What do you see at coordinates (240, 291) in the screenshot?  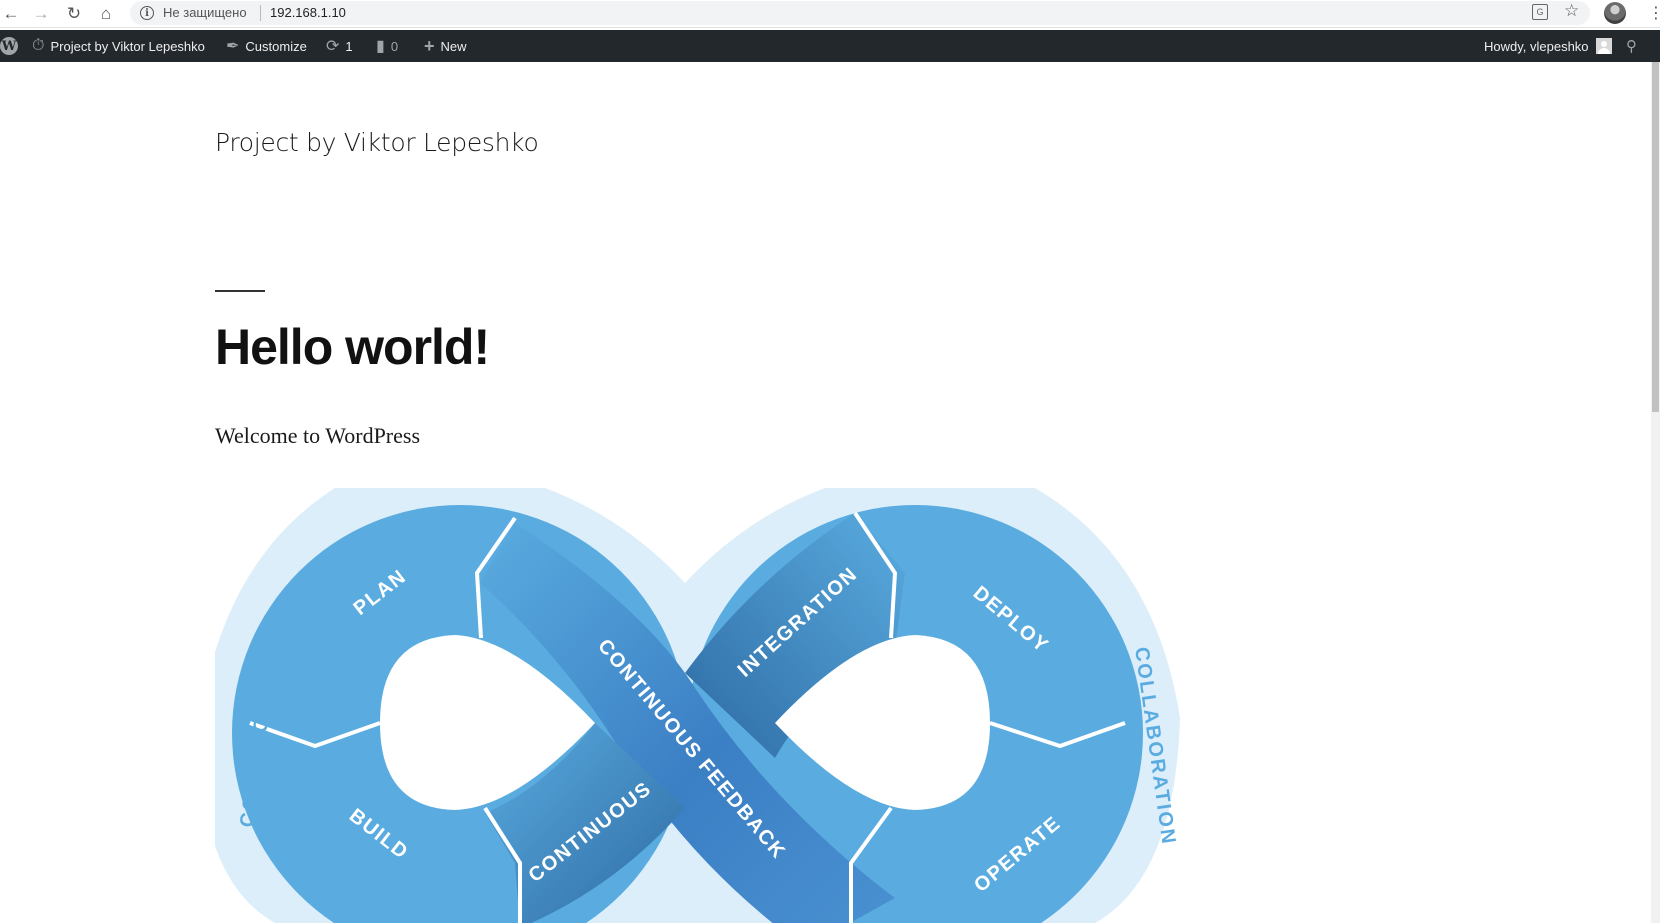 I see `title-divider` at bounding box center [240, 291].